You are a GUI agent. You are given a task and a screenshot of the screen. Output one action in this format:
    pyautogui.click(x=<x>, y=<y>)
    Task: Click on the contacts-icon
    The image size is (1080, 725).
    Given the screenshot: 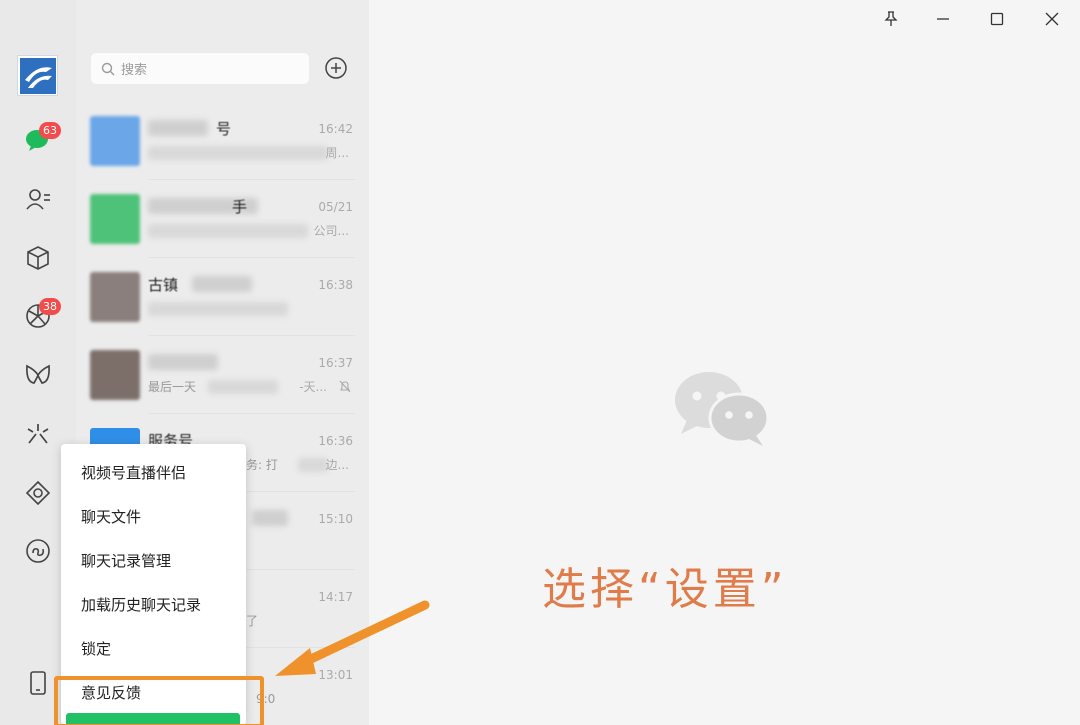 What is the action you would take?
    pyautogui.click(x=38, y=199)
    